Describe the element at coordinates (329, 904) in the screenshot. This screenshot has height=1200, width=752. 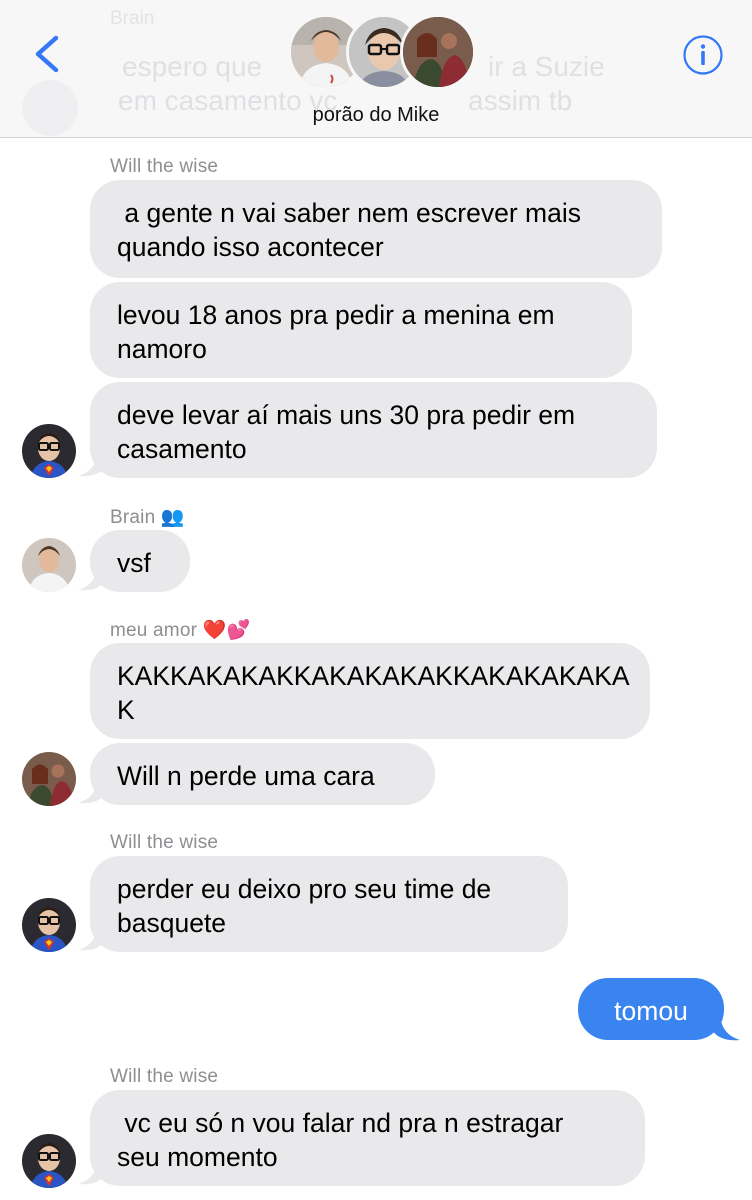
I see `message-bubble: perder eu deixo pro seu time de basquete` at that location.